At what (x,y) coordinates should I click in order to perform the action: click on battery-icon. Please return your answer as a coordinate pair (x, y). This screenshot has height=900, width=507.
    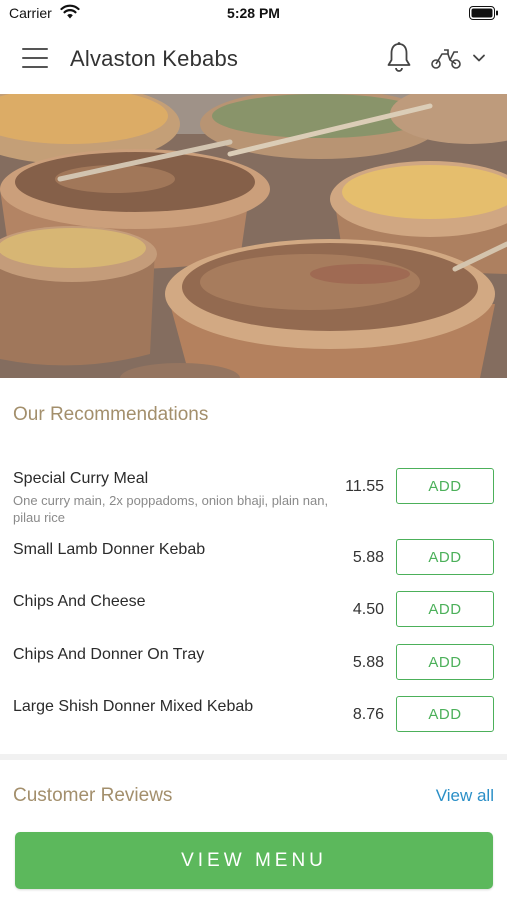
    Looking at the image, I should click on (483, 13).